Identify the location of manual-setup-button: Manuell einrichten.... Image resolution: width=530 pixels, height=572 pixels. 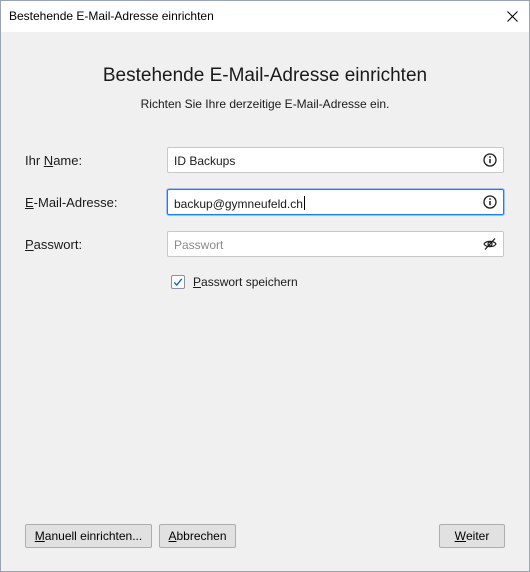
(88, 536).